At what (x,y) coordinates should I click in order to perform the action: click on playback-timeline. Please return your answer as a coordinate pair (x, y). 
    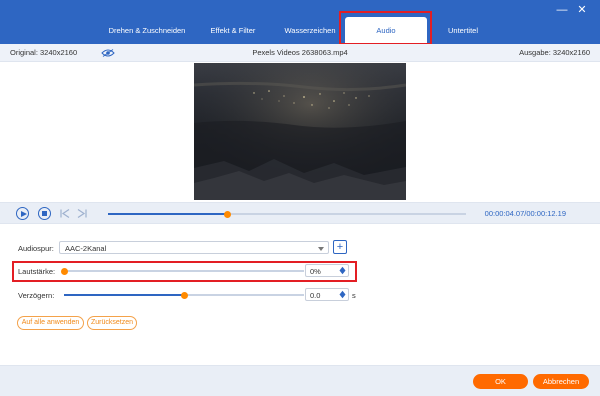
    Looking at the image, I should click on (287, 214).